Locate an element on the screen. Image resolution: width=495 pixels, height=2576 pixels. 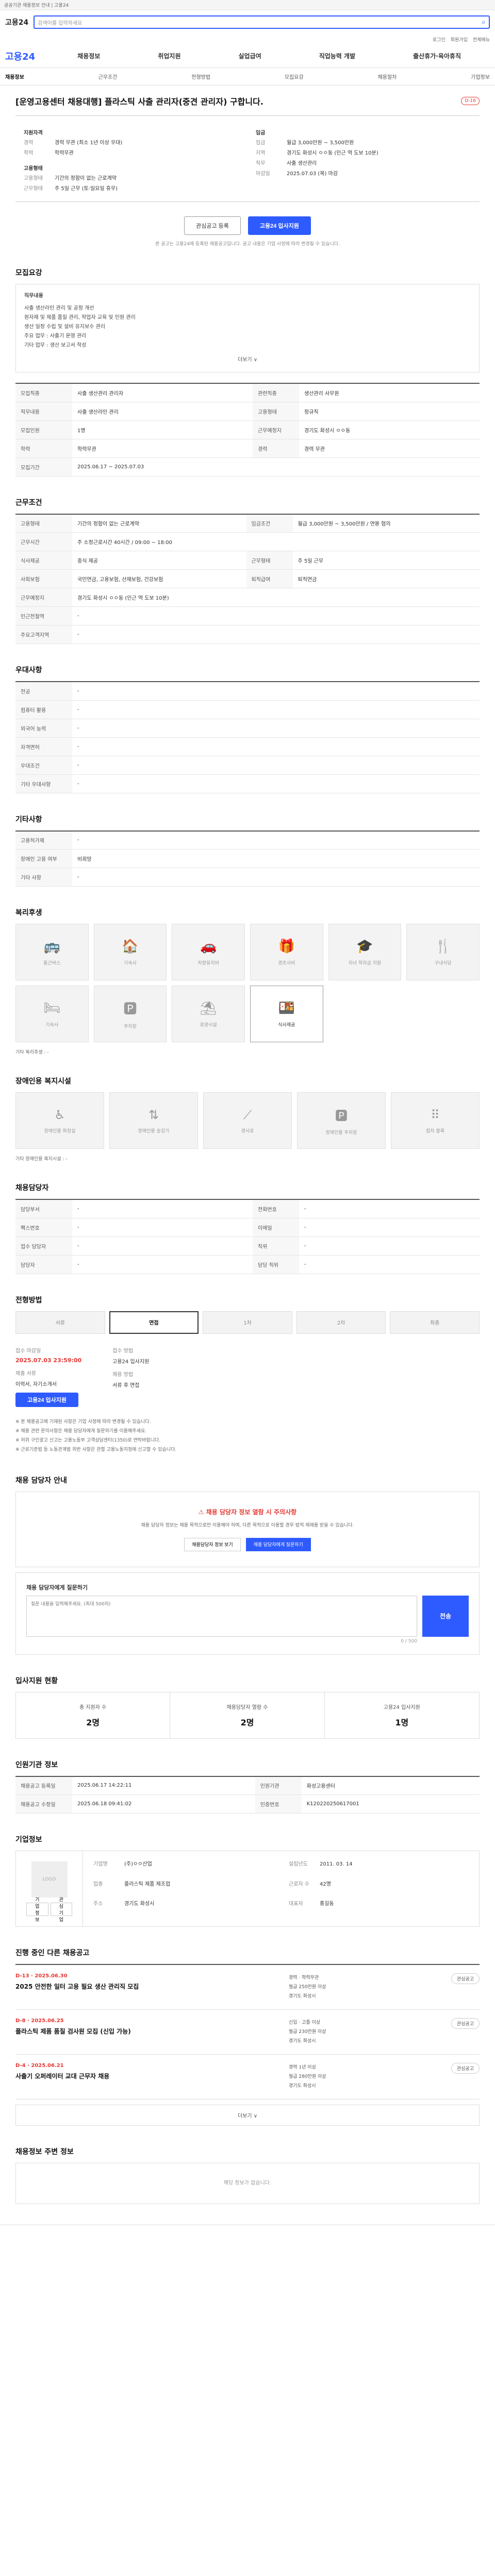
job-career: 경력 · 학력무관 is located at coordinates (304, 1977).